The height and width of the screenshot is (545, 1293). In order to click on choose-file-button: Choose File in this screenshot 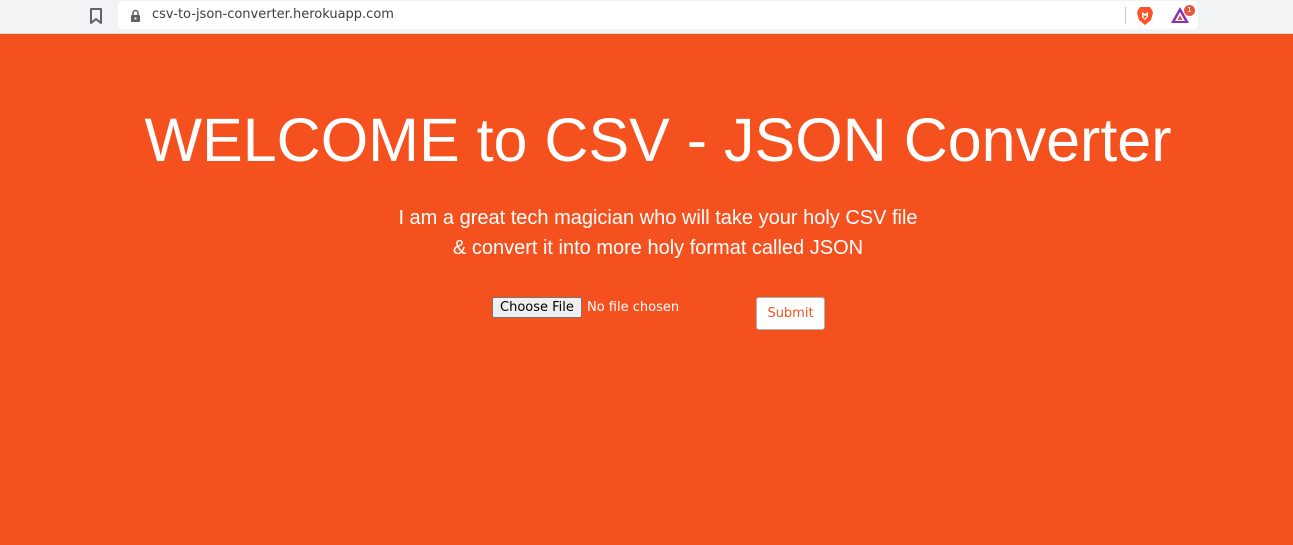, I will do `click(537, 307)`.